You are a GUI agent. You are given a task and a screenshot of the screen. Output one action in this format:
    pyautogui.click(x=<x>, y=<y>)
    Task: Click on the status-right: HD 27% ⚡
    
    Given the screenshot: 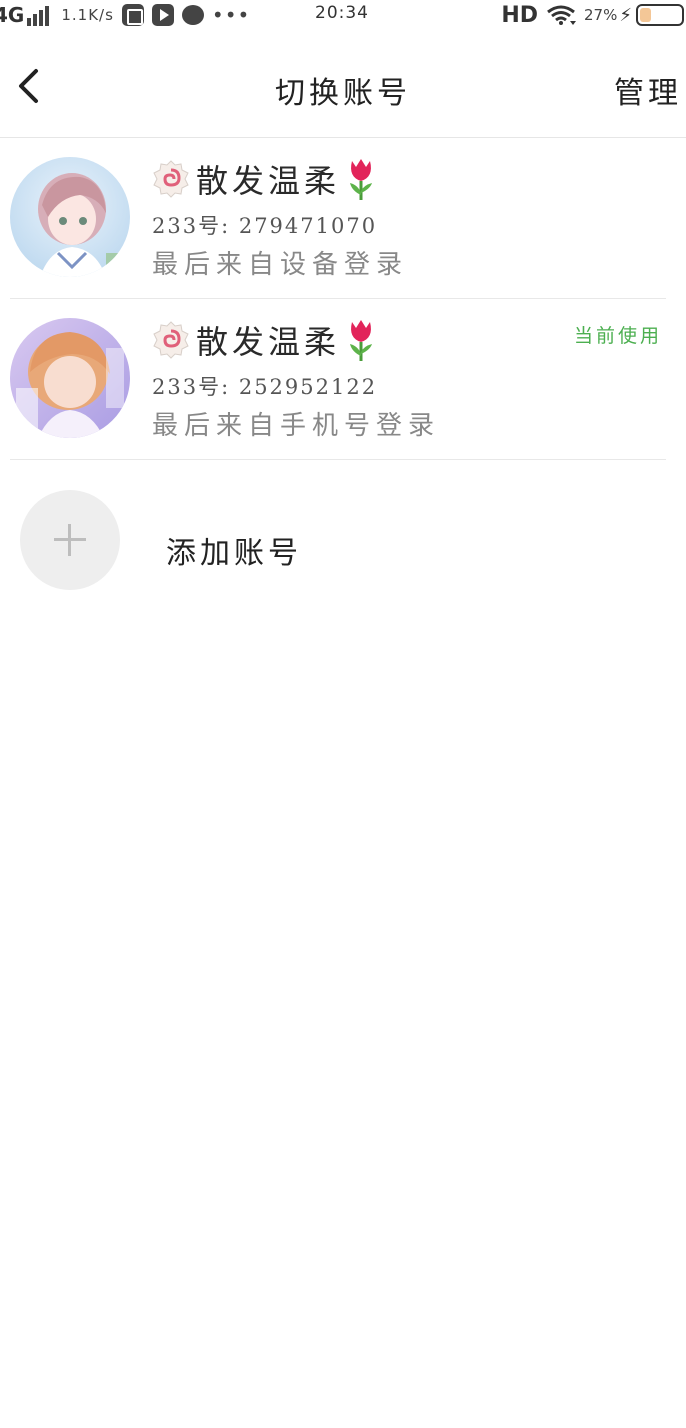 What is the action you would take?
    pyautogui.click(x=593, y=15)
    